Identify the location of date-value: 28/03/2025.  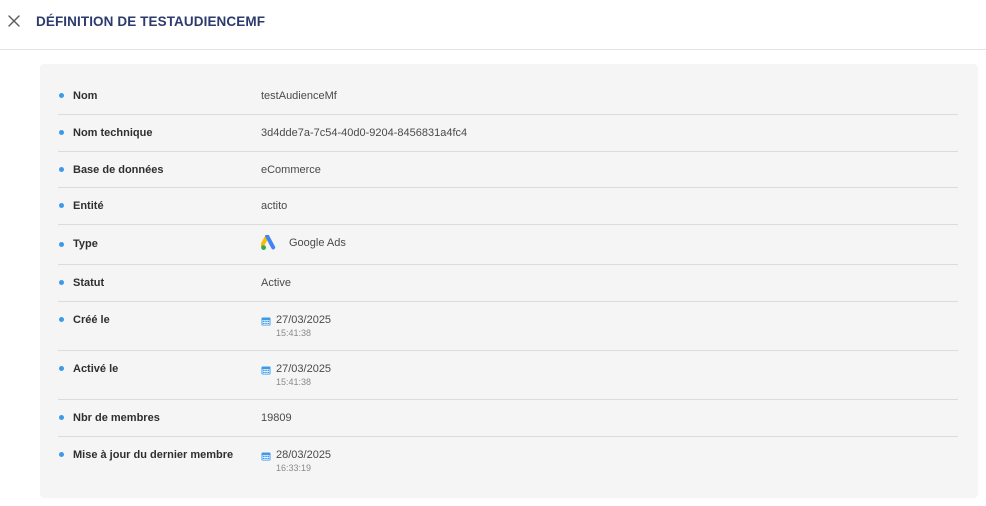
(304, 455).